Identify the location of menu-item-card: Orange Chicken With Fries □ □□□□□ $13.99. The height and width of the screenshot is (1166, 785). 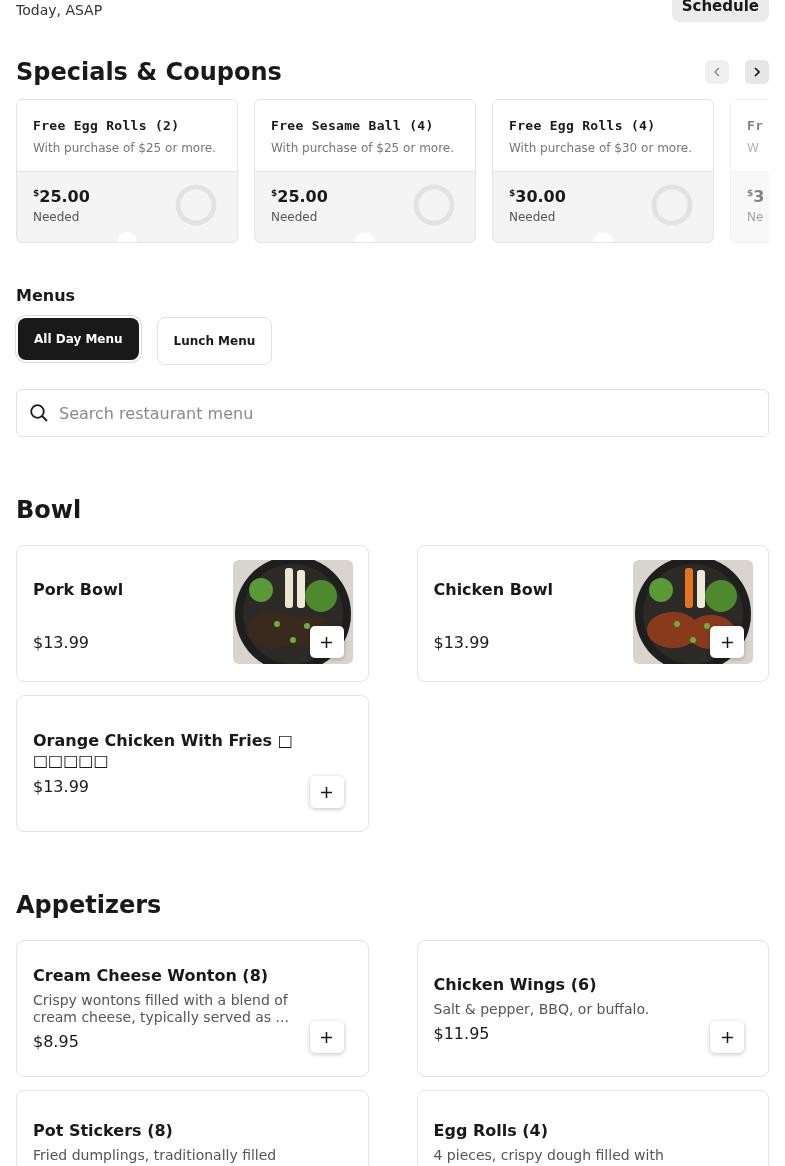
(192, 763).